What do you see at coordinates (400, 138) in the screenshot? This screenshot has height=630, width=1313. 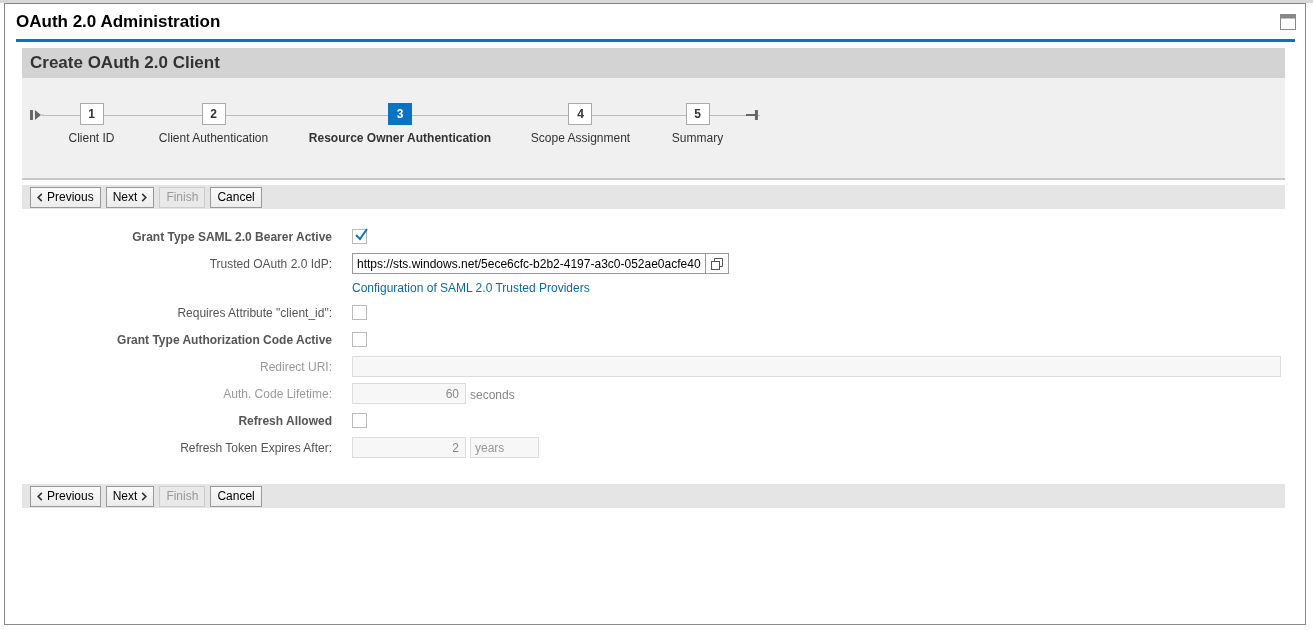 I see `step-label: Resource Owner Authentication` at bounding box center [400, 138].